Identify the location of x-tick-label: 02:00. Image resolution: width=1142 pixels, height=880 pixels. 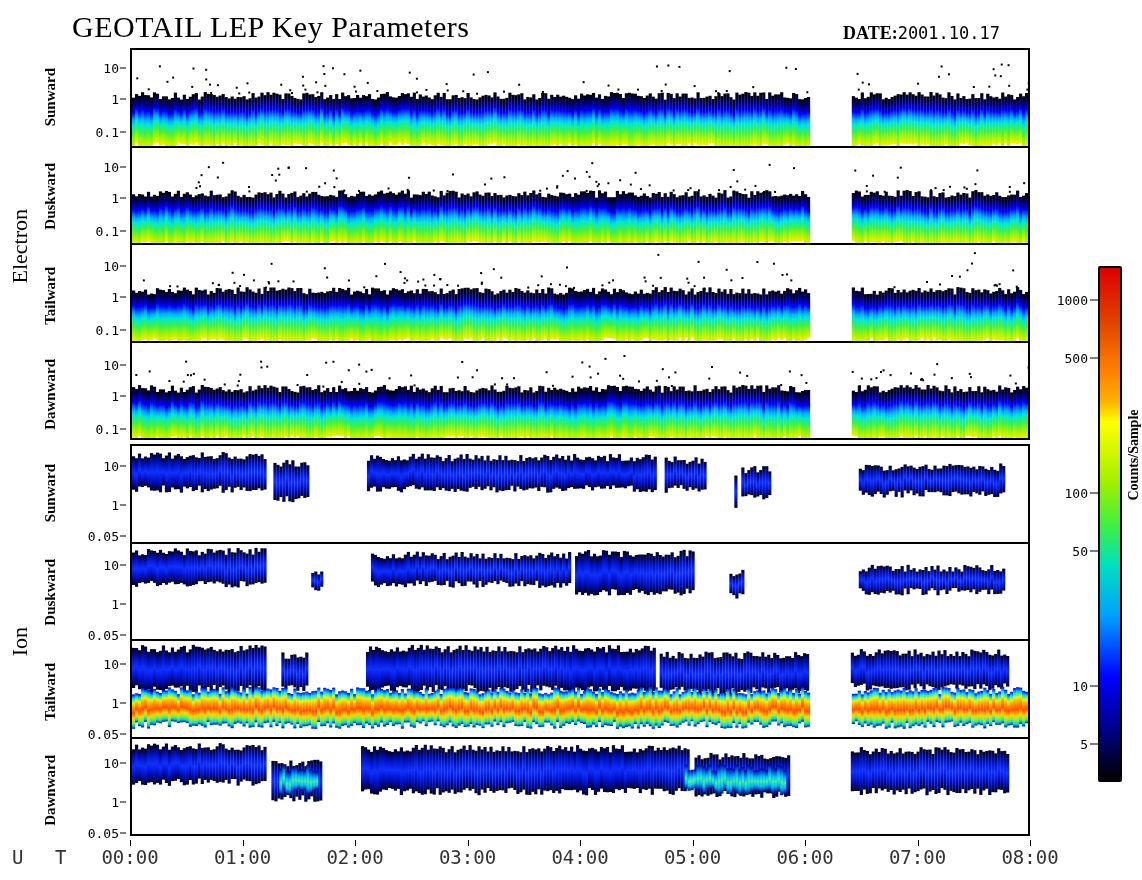
(355, 857).